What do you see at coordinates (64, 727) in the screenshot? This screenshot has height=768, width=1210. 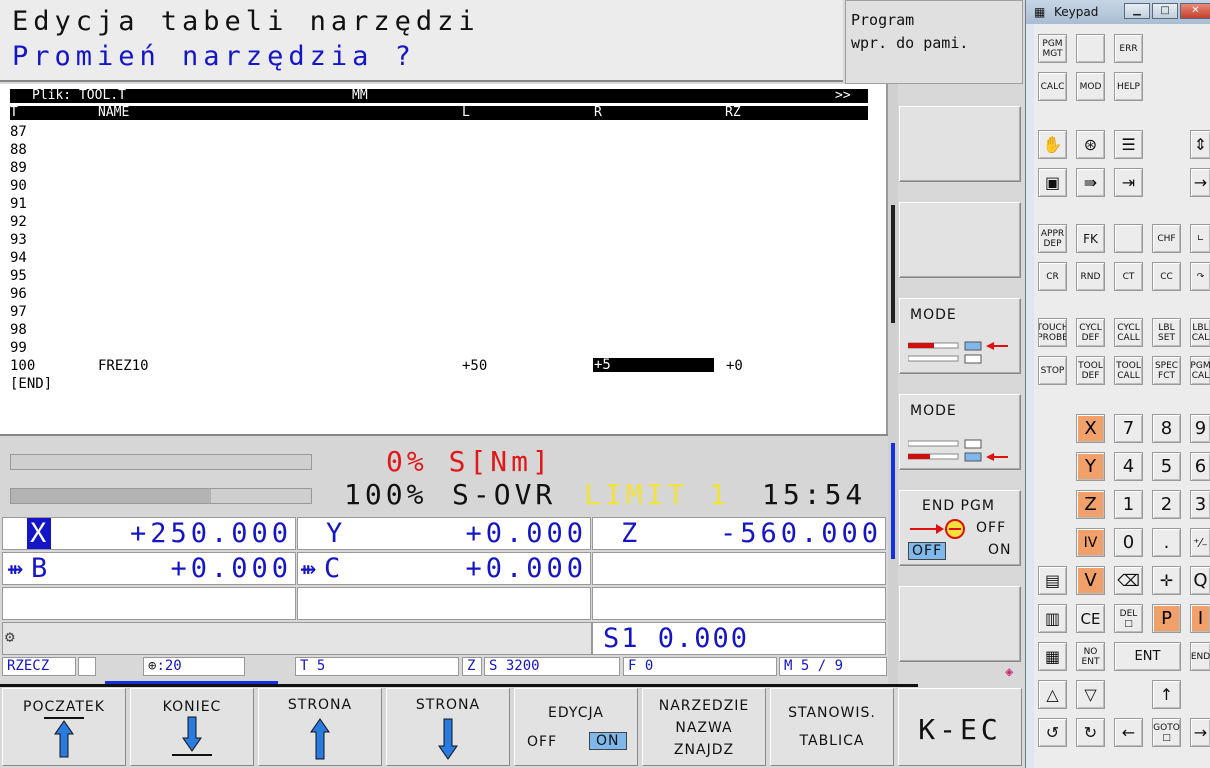 I see `start-softkey: POCZATEK` at bounding box center [64, 727].